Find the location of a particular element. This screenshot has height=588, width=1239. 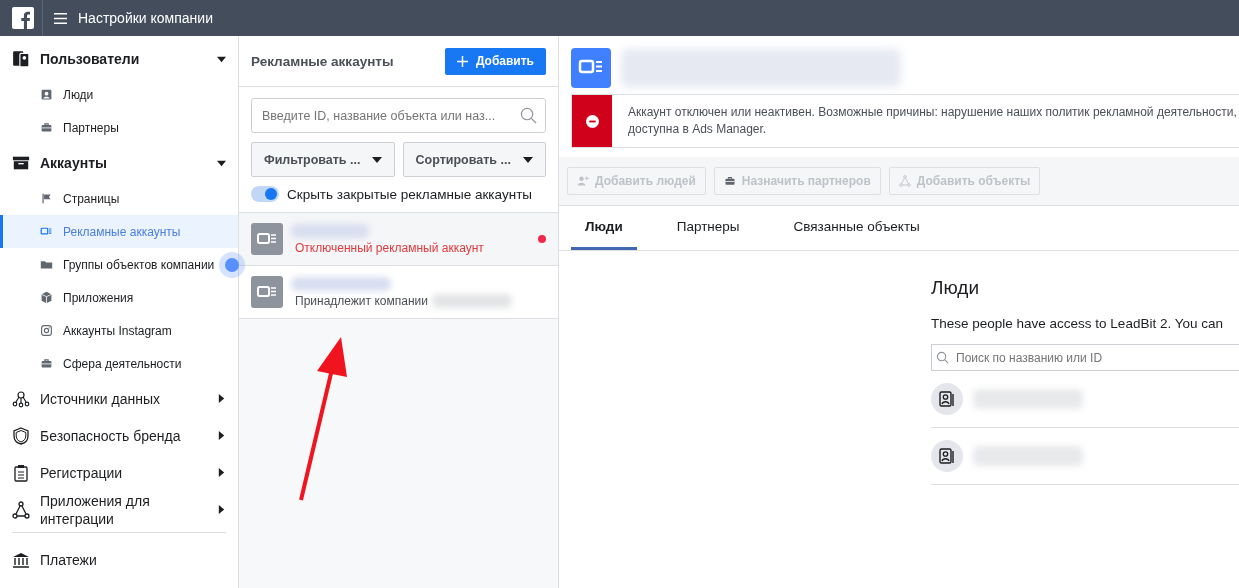

add-person-icon is located at coordinates (583, 181).